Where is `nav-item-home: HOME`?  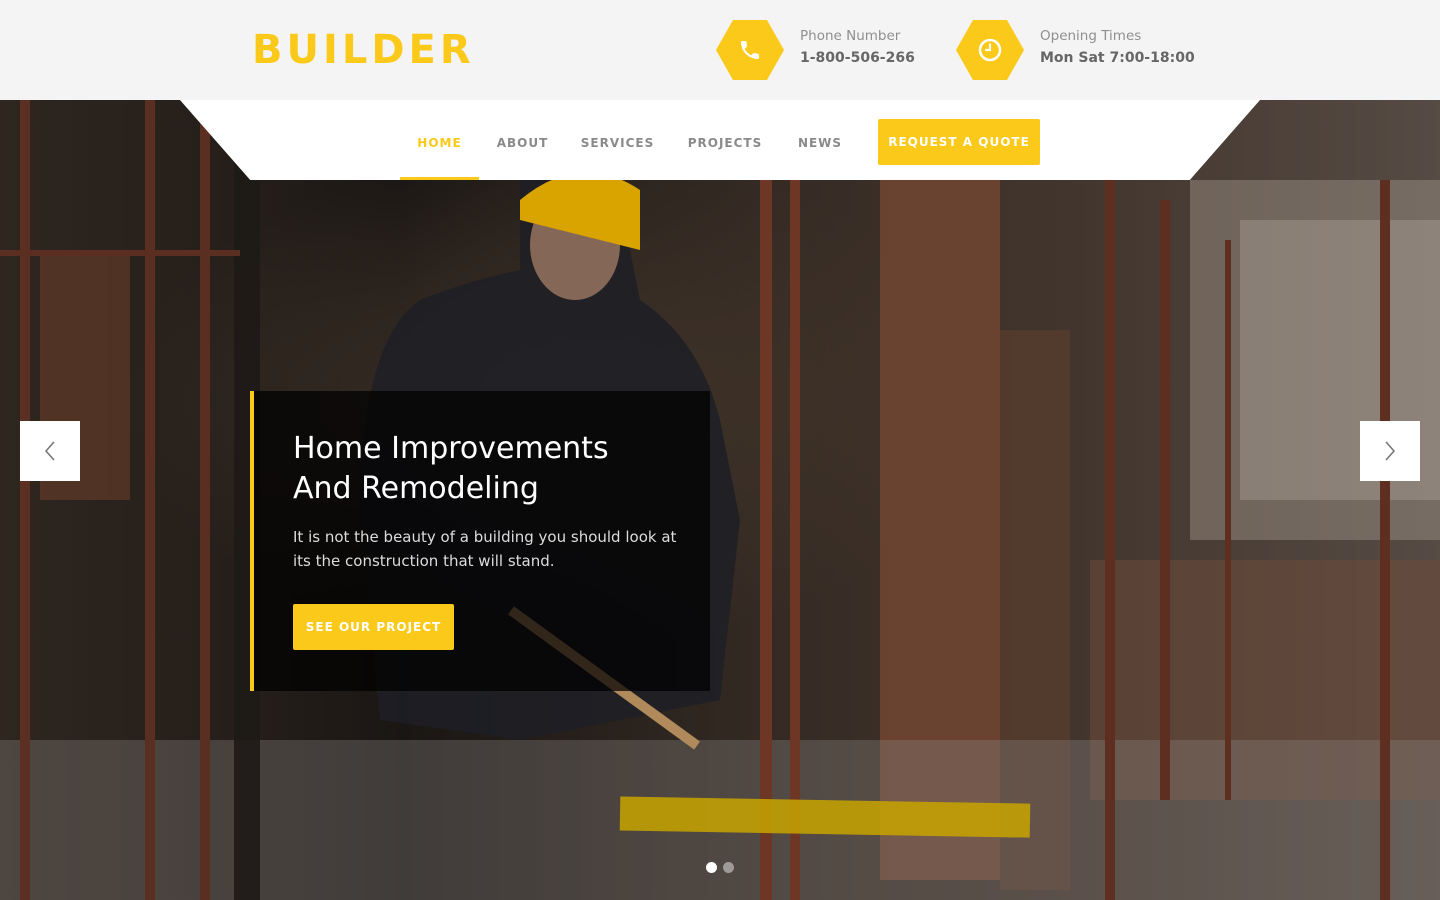 nav-item-home: HOME is located at coordinates (439, 140).